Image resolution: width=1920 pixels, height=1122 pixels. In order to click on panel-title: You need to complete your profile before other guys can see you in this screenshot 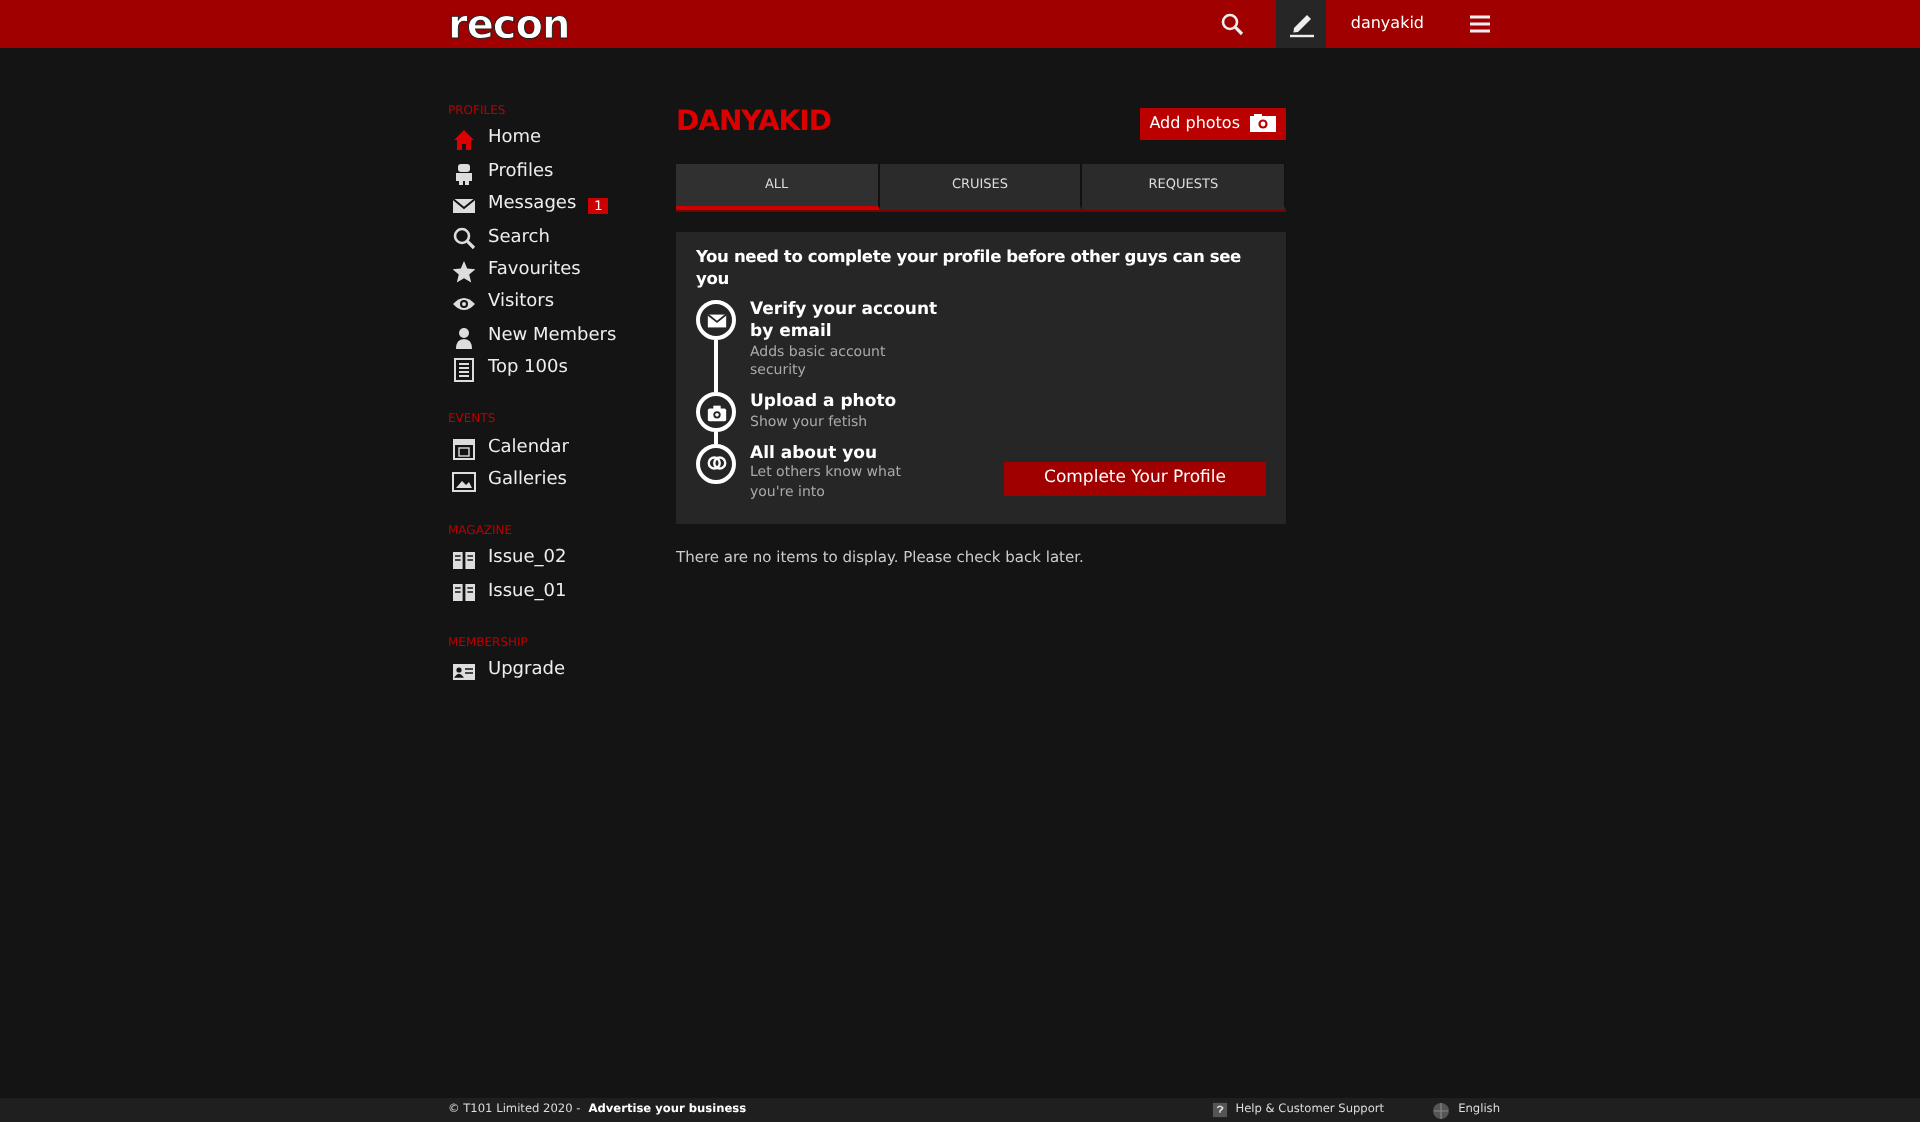, I will do `click(969, 267)`.